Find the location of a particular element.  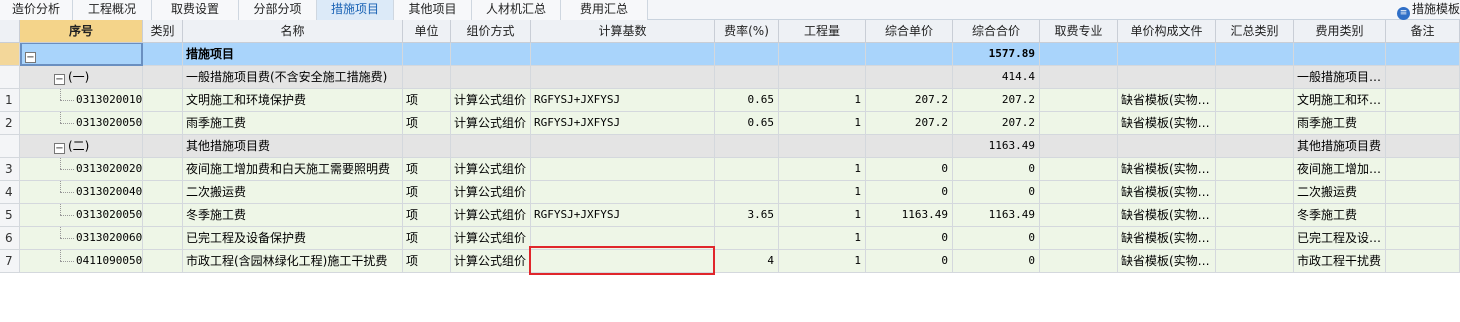

name-cell: 文明施工和环境保护费 is located at coordinates (293, 100).